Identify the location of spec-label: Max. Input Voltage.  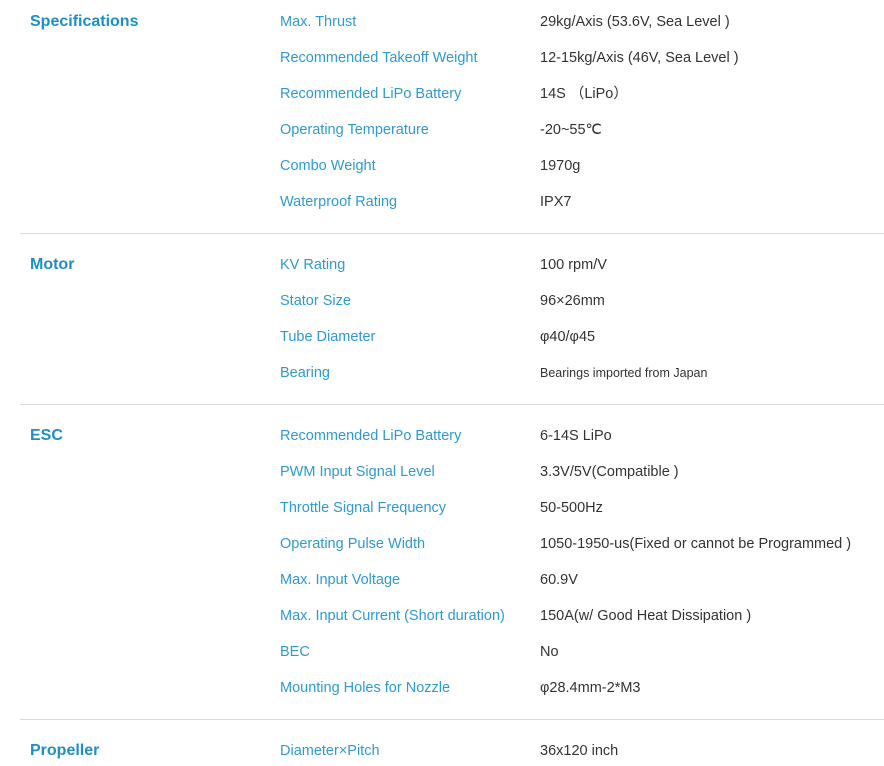
(340, 580).